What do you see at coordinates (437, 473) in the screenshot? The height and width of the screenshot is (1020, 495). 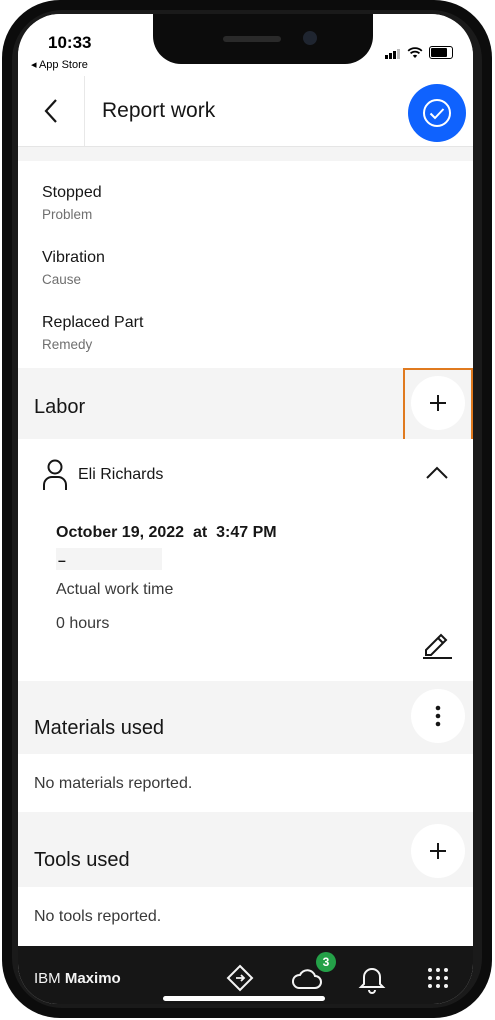 I see `chevron-up-icon` at bounding box center [437, 473].